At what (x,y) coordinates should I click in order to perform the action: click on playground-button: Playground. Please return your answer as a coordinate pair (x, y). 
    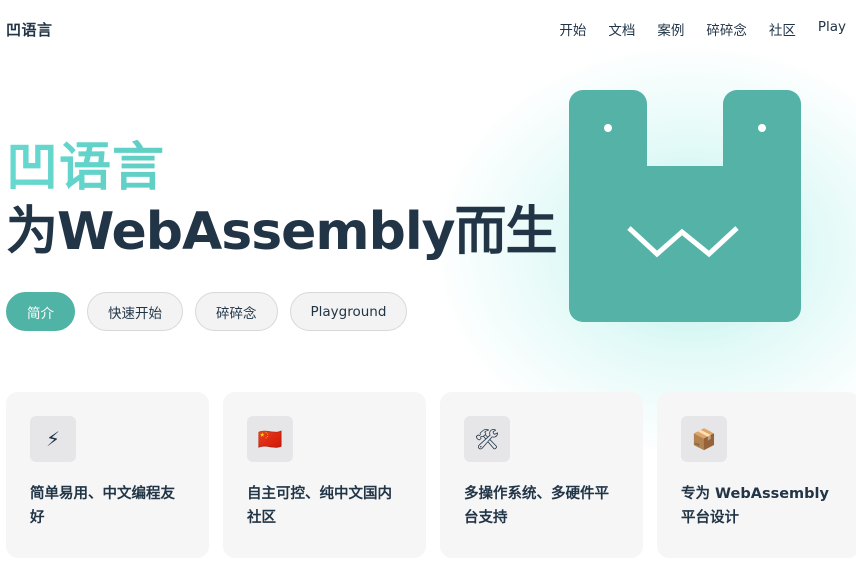
    Looking at the image, I should click on (348, 311).